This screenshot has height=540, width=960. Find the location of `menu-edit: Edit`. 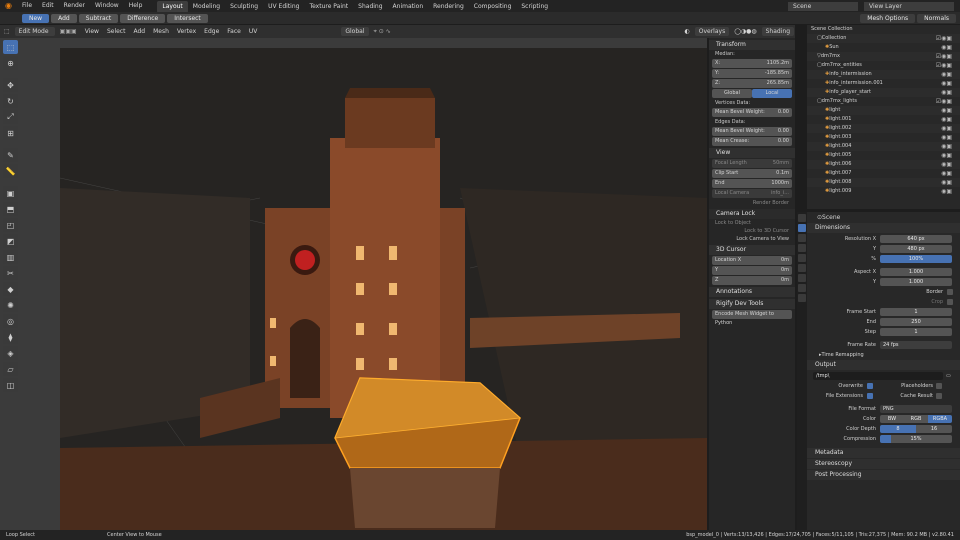

menu-edit: Edit is located at coordinates (48, 6).